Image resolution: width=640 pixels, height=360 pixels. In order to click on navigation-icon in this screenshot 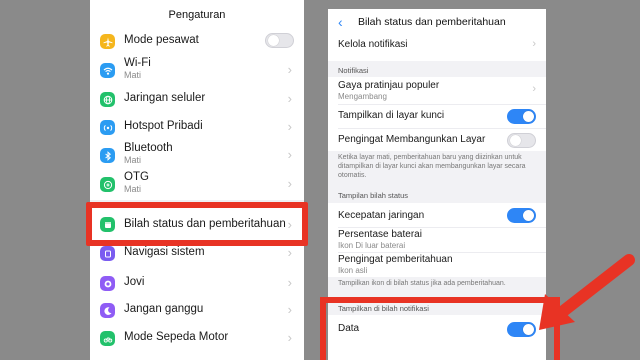, I will do `click(107, 253)`.